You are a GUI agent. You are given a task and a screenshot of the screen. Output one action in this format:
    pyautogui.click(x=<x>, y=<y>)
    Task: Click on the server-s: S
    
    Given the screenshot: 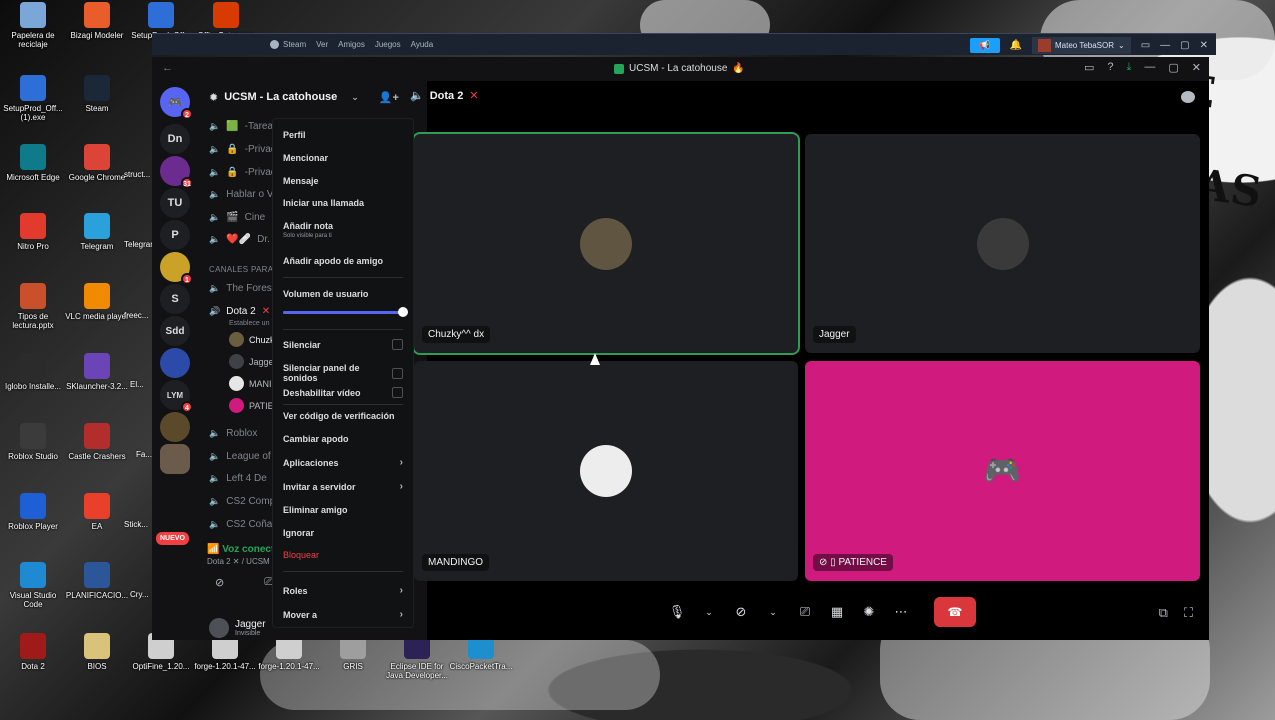 What is the action you would take?
    pyautogui.click(x=175, y=299)
    